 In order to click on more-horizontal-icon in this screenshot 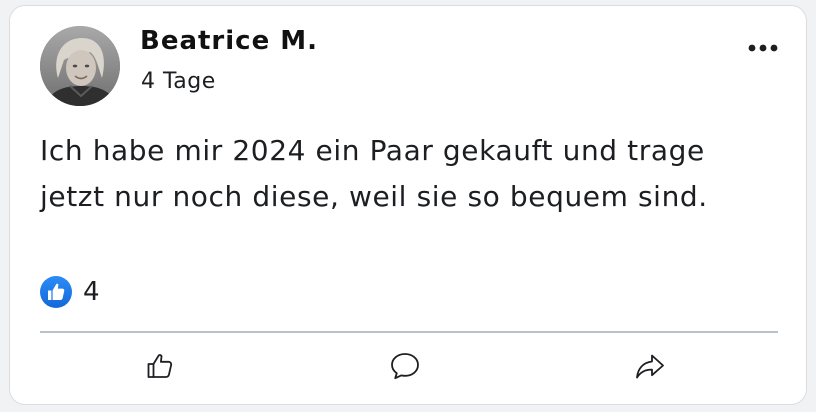, I will do `click(763, 48)`.